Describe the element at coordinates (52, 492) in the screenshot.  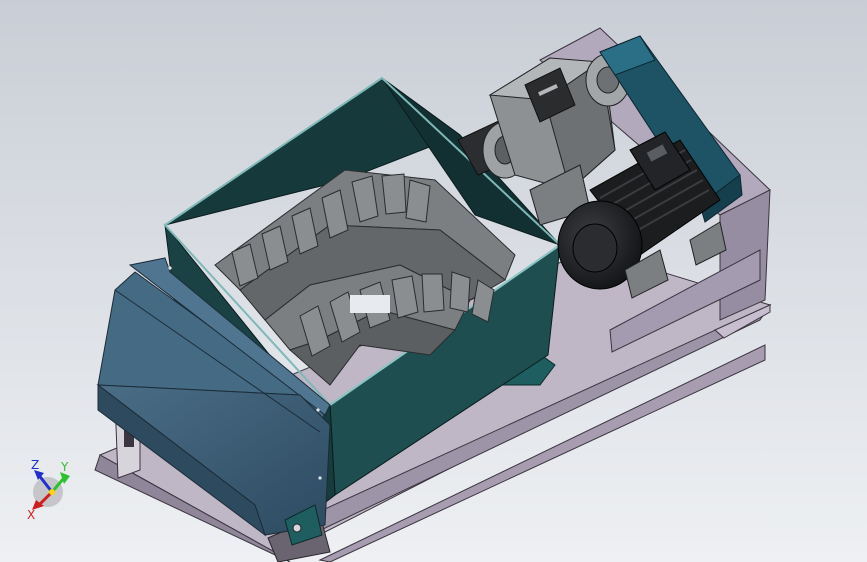
I see `triad-origin-dot` at that location.